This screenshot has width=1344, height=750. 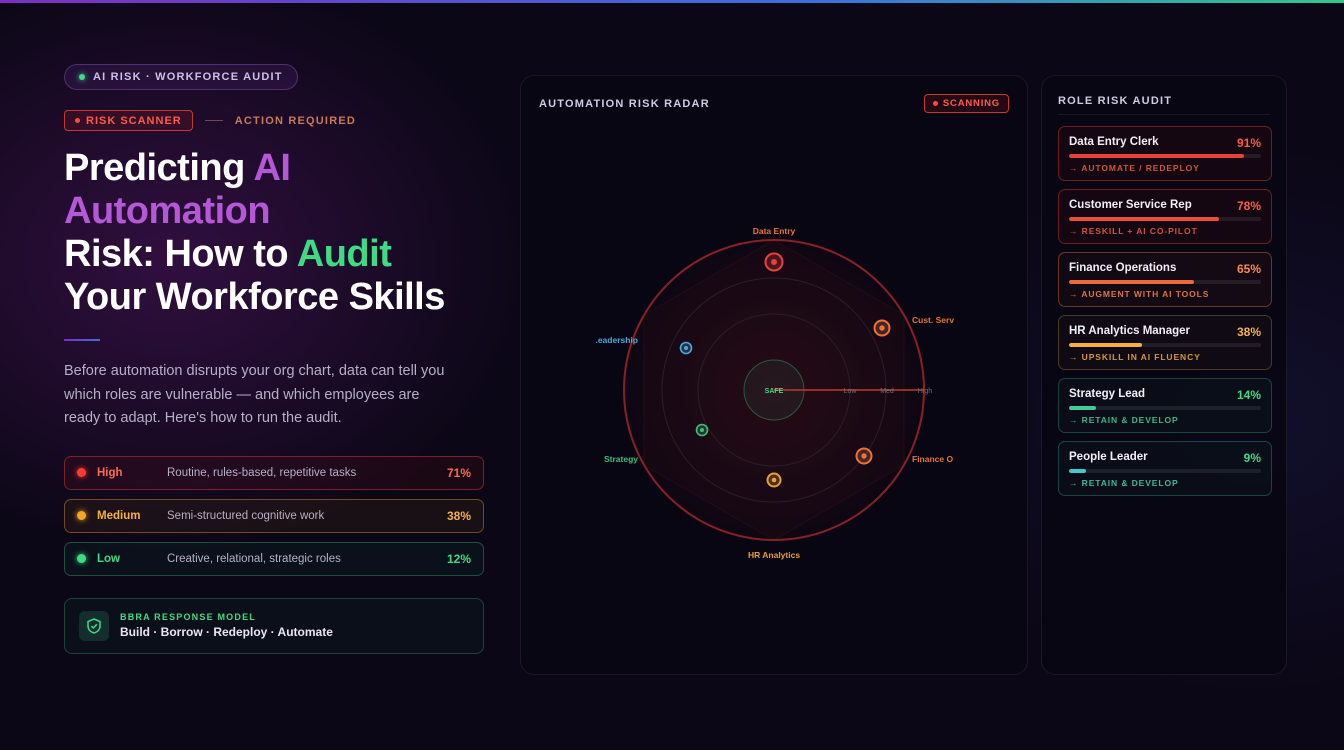 What do you see at coordinates (81, 558) in the screenshot?
I see `low-risk-dot-icon` at bounding box center [81, 558].